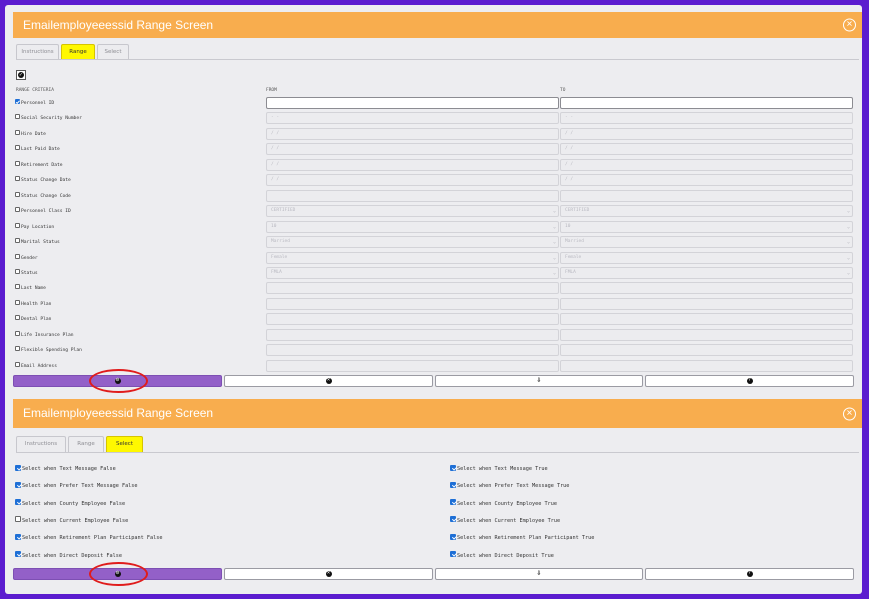 This screenshot has height=599, width=869. I want to click on from-select: 10 ⌄, so click(412, 226).